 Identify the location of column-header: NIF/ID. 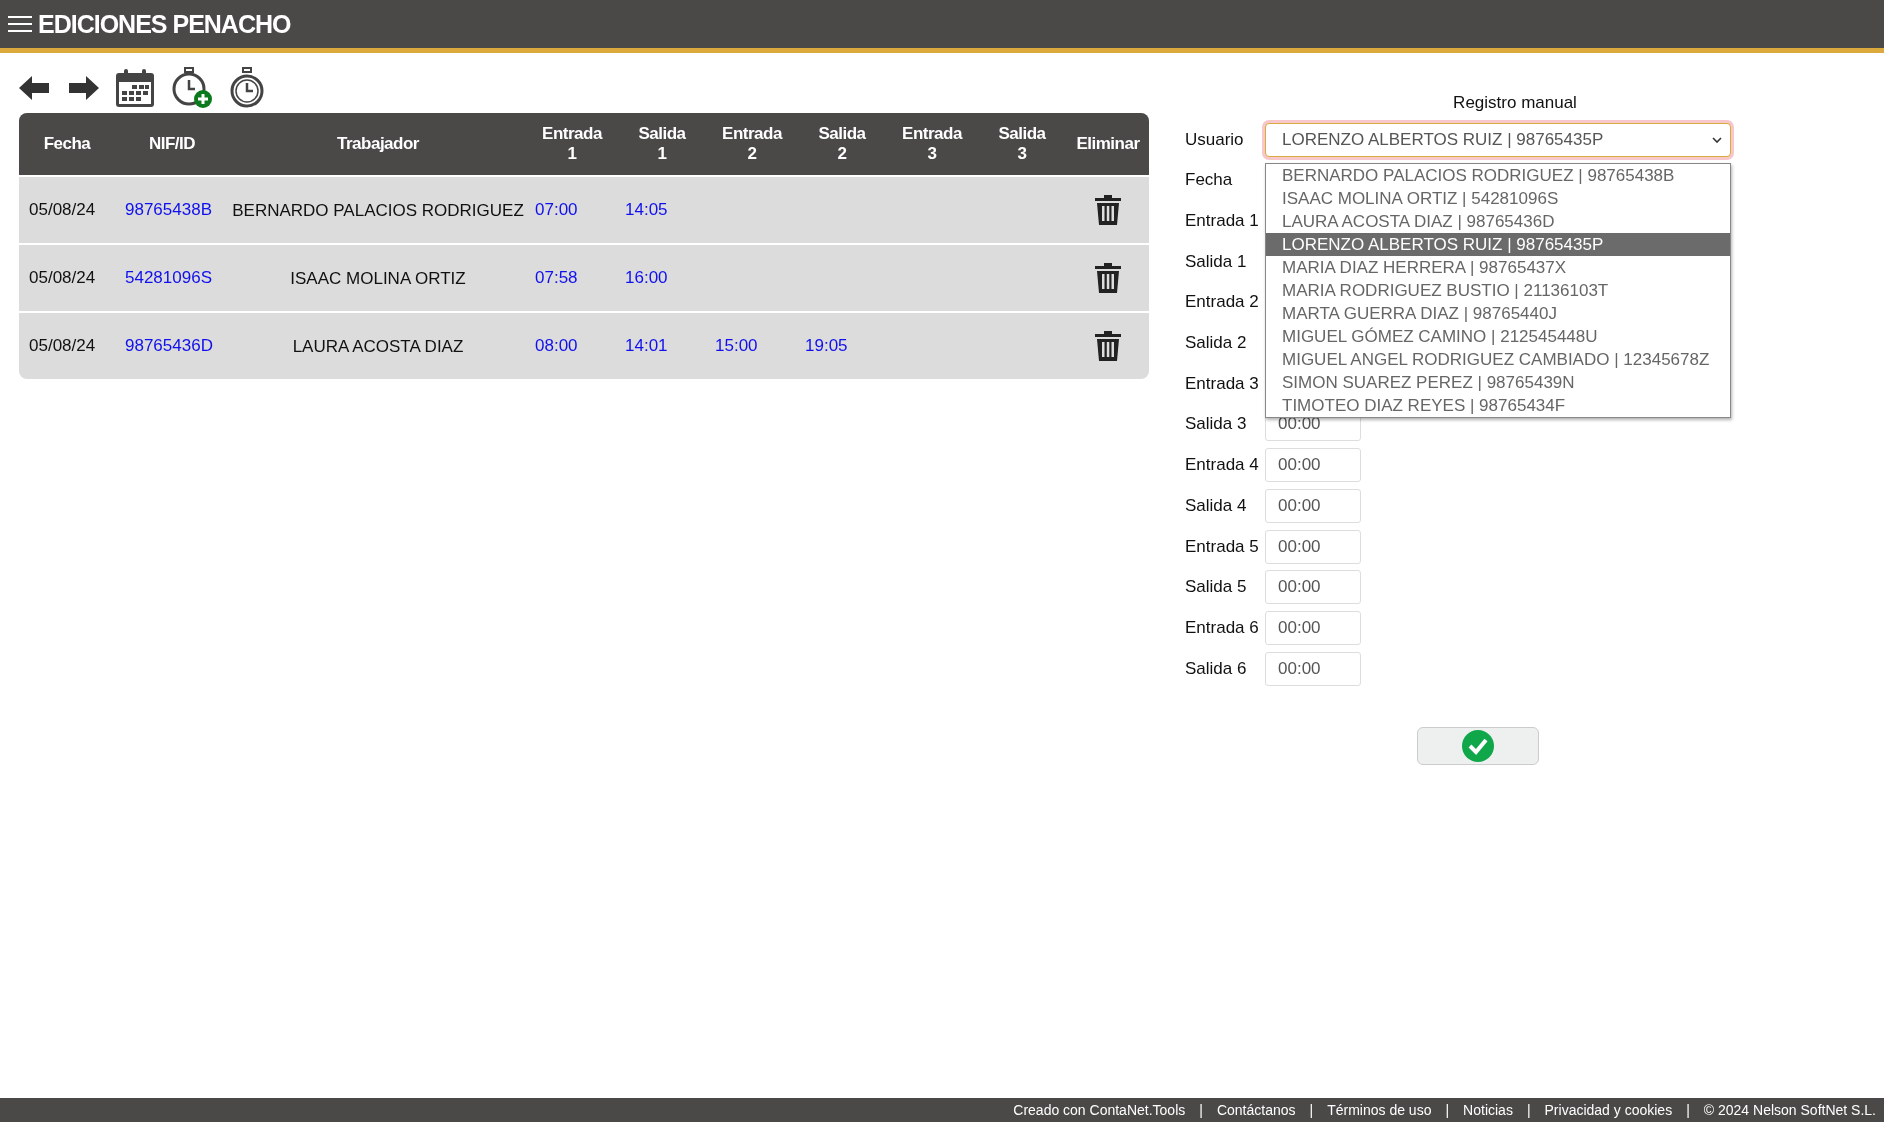
(172, 144).